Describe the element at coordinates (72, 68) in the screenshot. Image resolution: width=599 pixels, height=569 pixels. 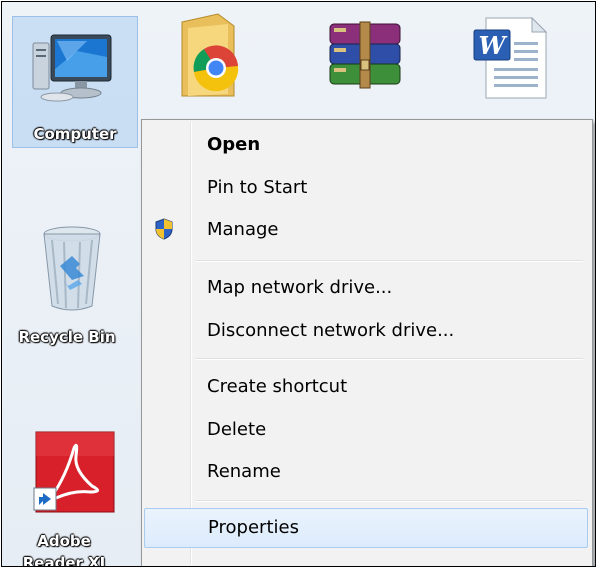
I see `computer-icon` at that location.